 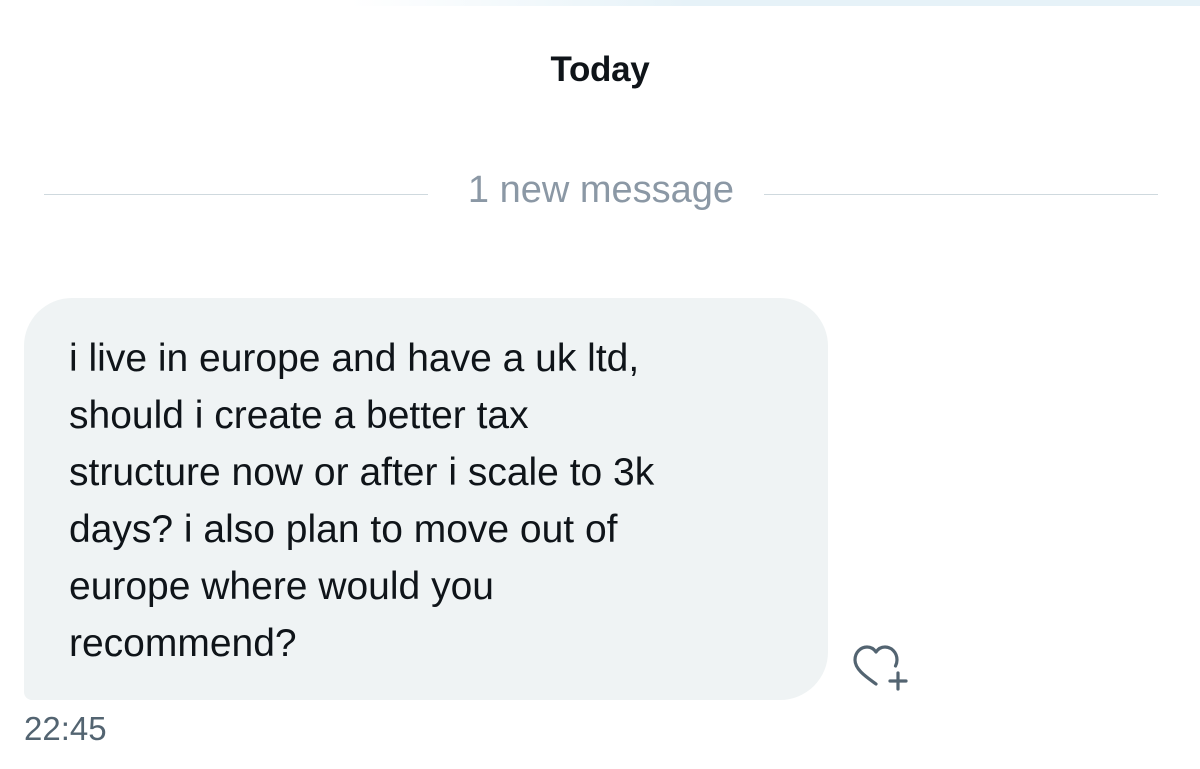 I want to click on heart-plus-icon, so click(x=880, y=668).